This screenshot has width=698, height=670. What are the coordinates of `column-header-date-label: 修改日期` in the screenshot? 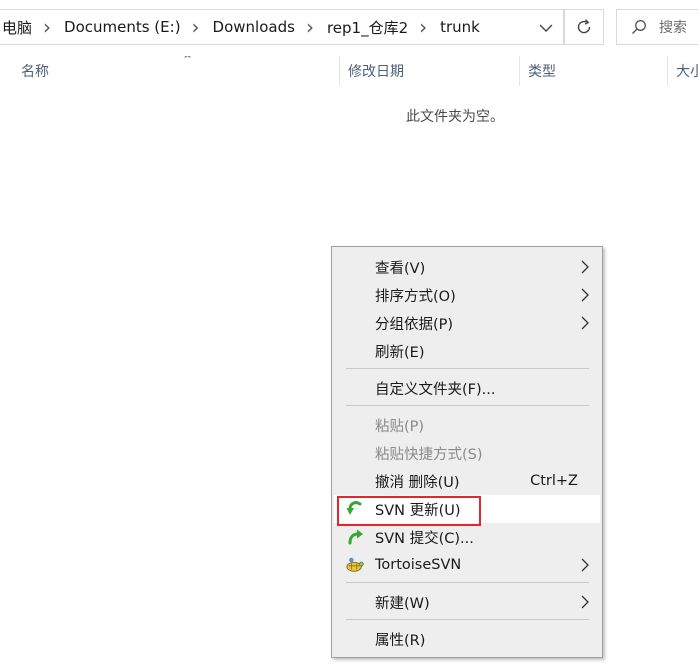 It's located at (376, 72).